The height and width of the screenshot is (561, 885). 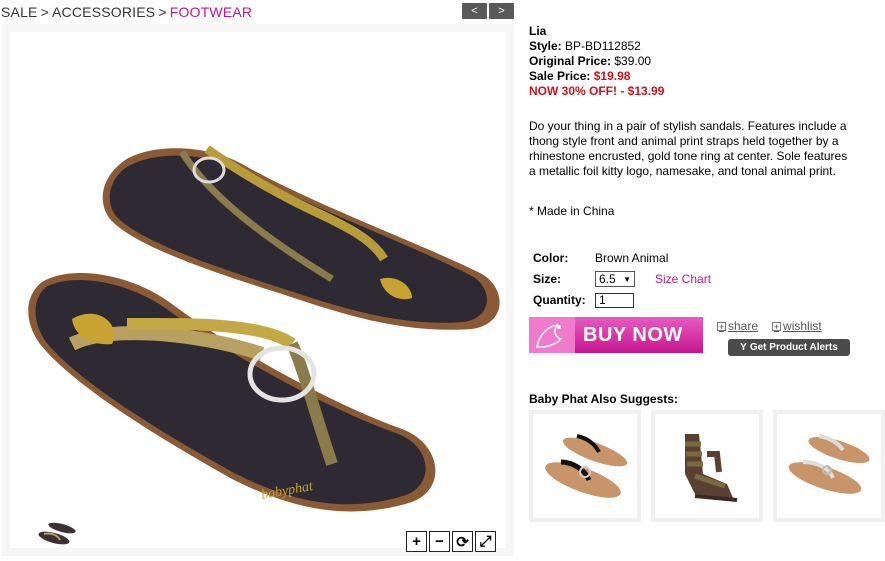 I want to click on zoom-out-button: −, so click(x=439, y=541).